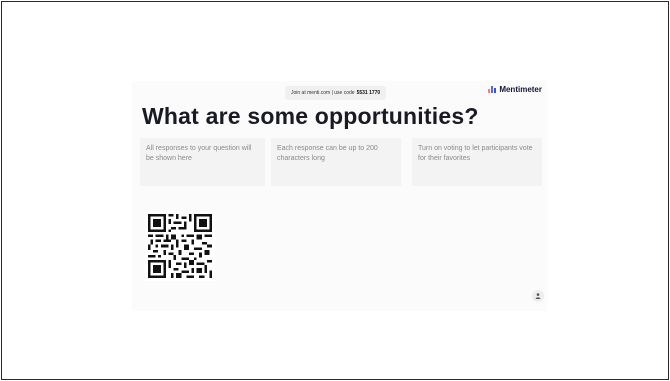 Image resolution: width=670 pixels, height=381 pixels. I want to click on join-text: Join at menti.com | use code, so click(323, 93).